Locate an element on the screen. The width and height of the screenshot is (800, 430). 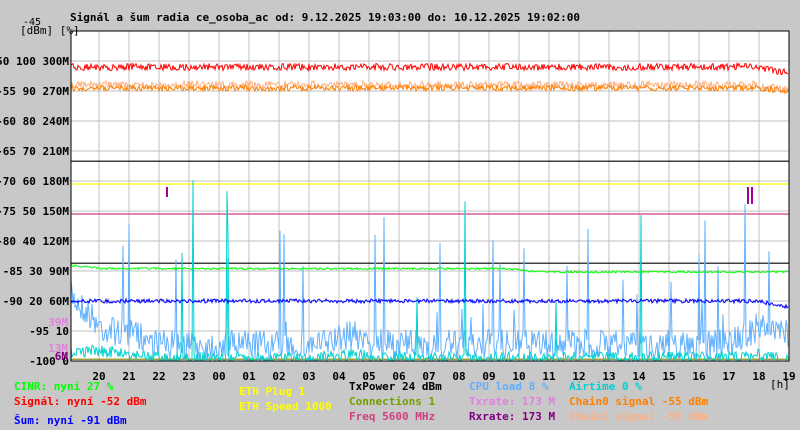
x-tick-label: 04 is located at coordinates (339, 376).